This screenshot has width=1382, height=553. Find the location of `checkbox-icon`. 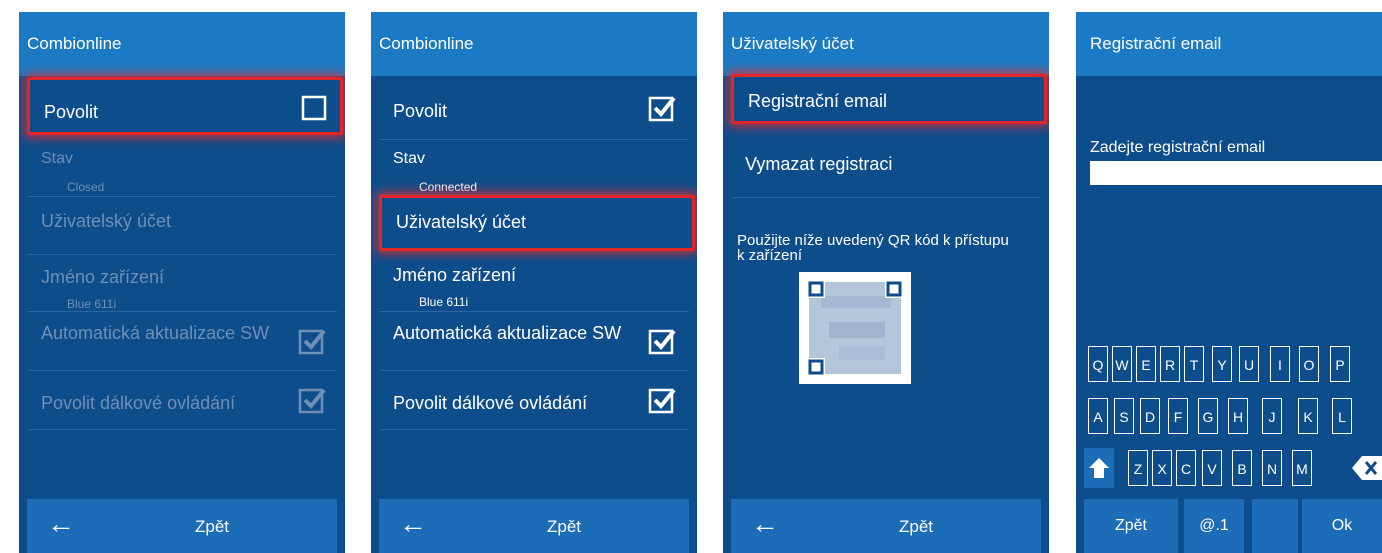

checkbox-icon is located at coordinates (315, 109).